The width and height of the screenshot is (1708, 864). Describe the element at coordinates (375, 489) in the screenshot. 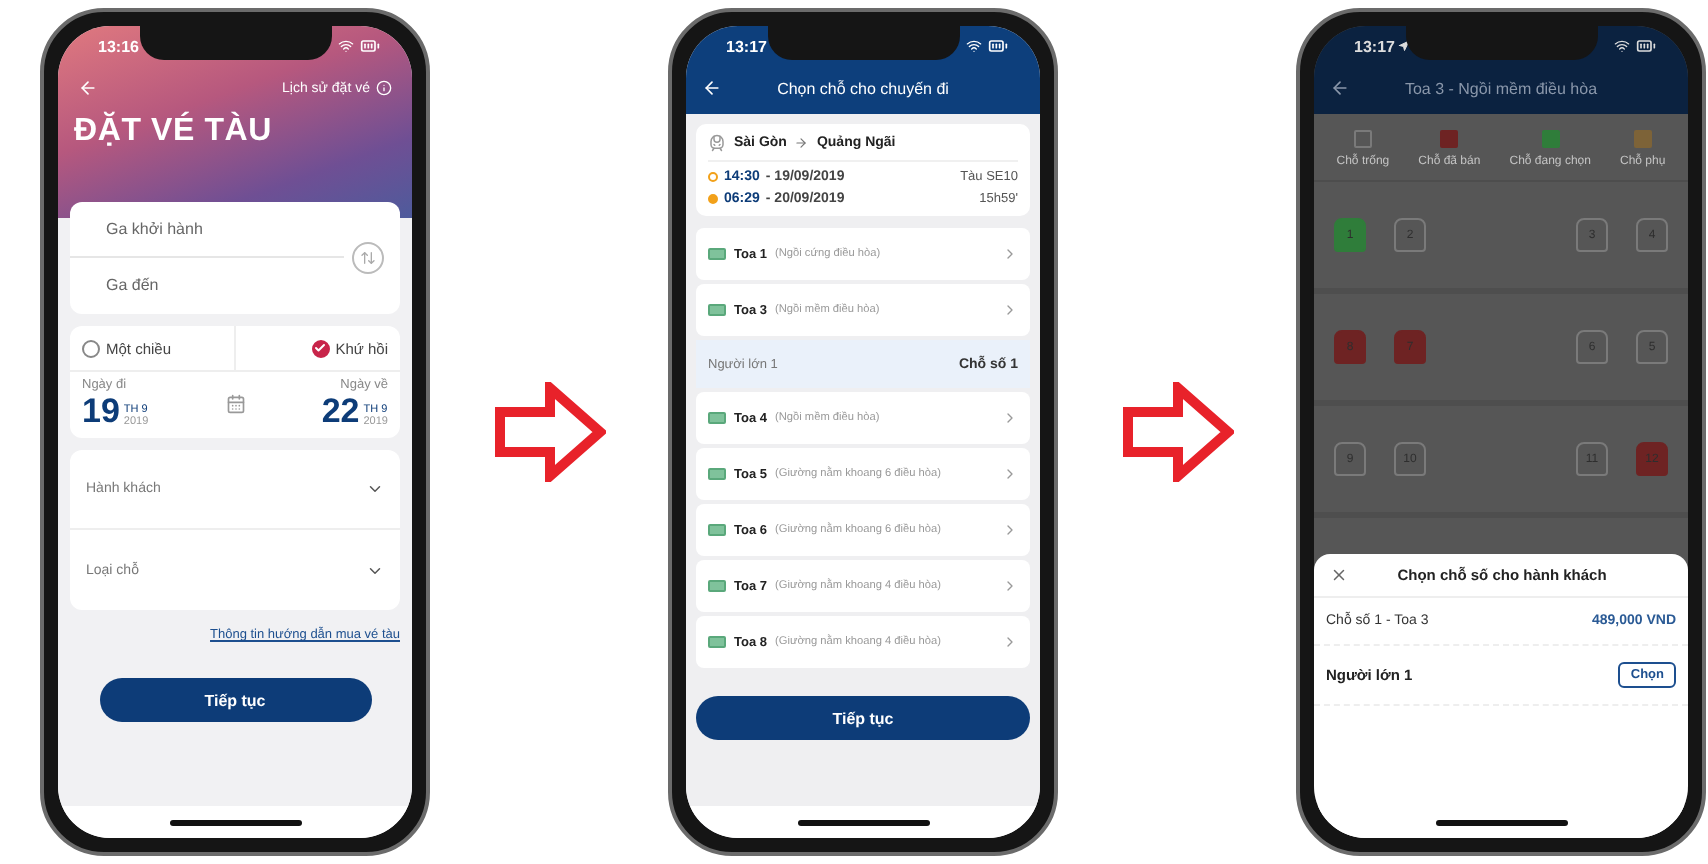

I see `chevron-down-icon` at that location.